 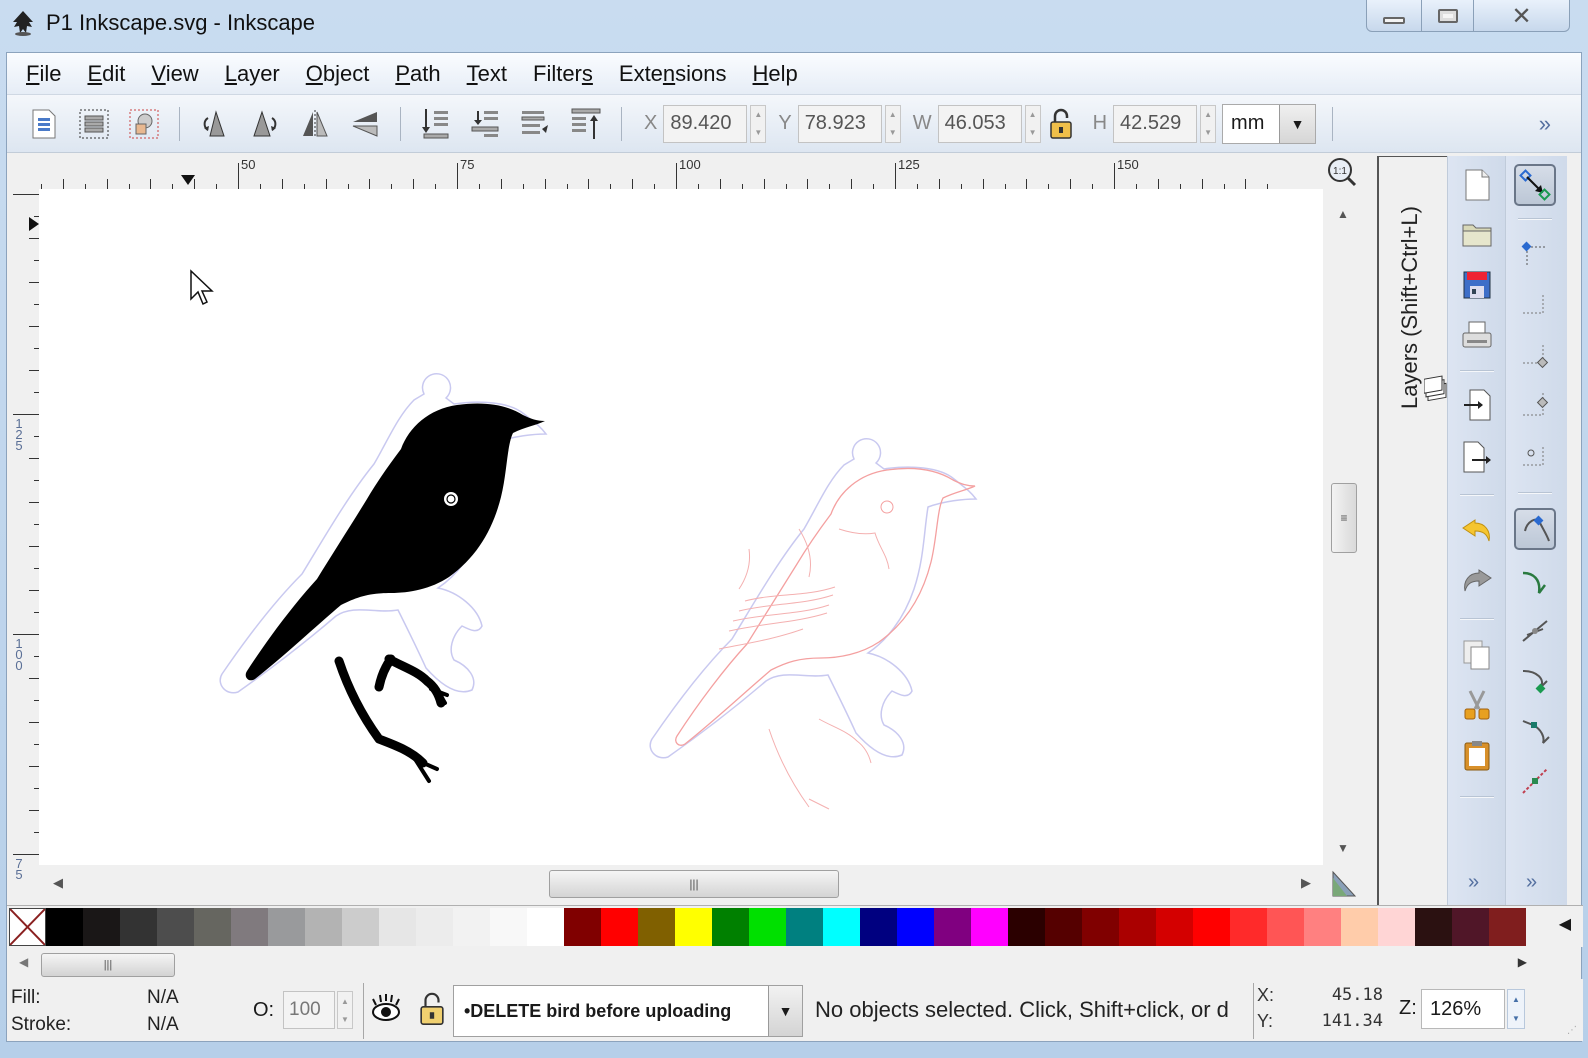 What do you see at coordinates (1535, 529) in the screenshot?
I see `snap-nodes-button` at bounding box center [1535, 529].